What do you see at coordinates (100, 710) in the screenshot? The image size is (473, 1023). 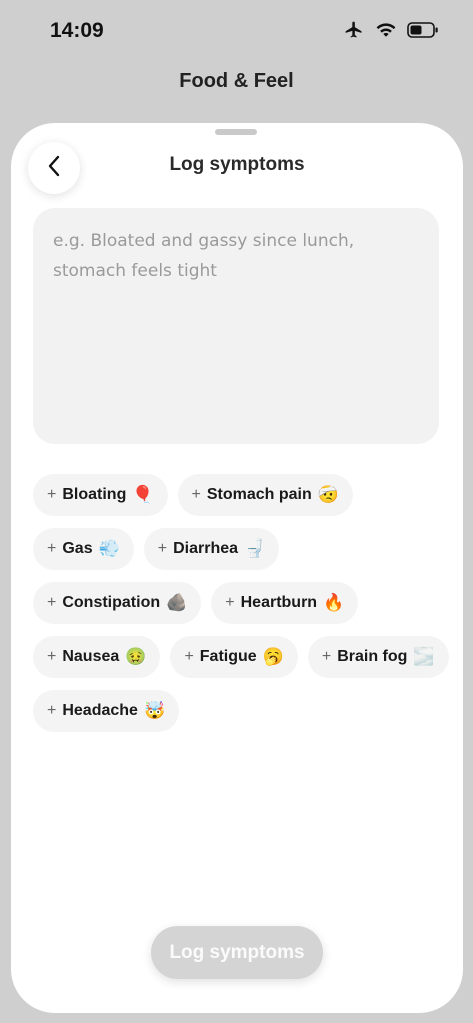 I see `chip-label: Headache` at bounding box center [100, 710].